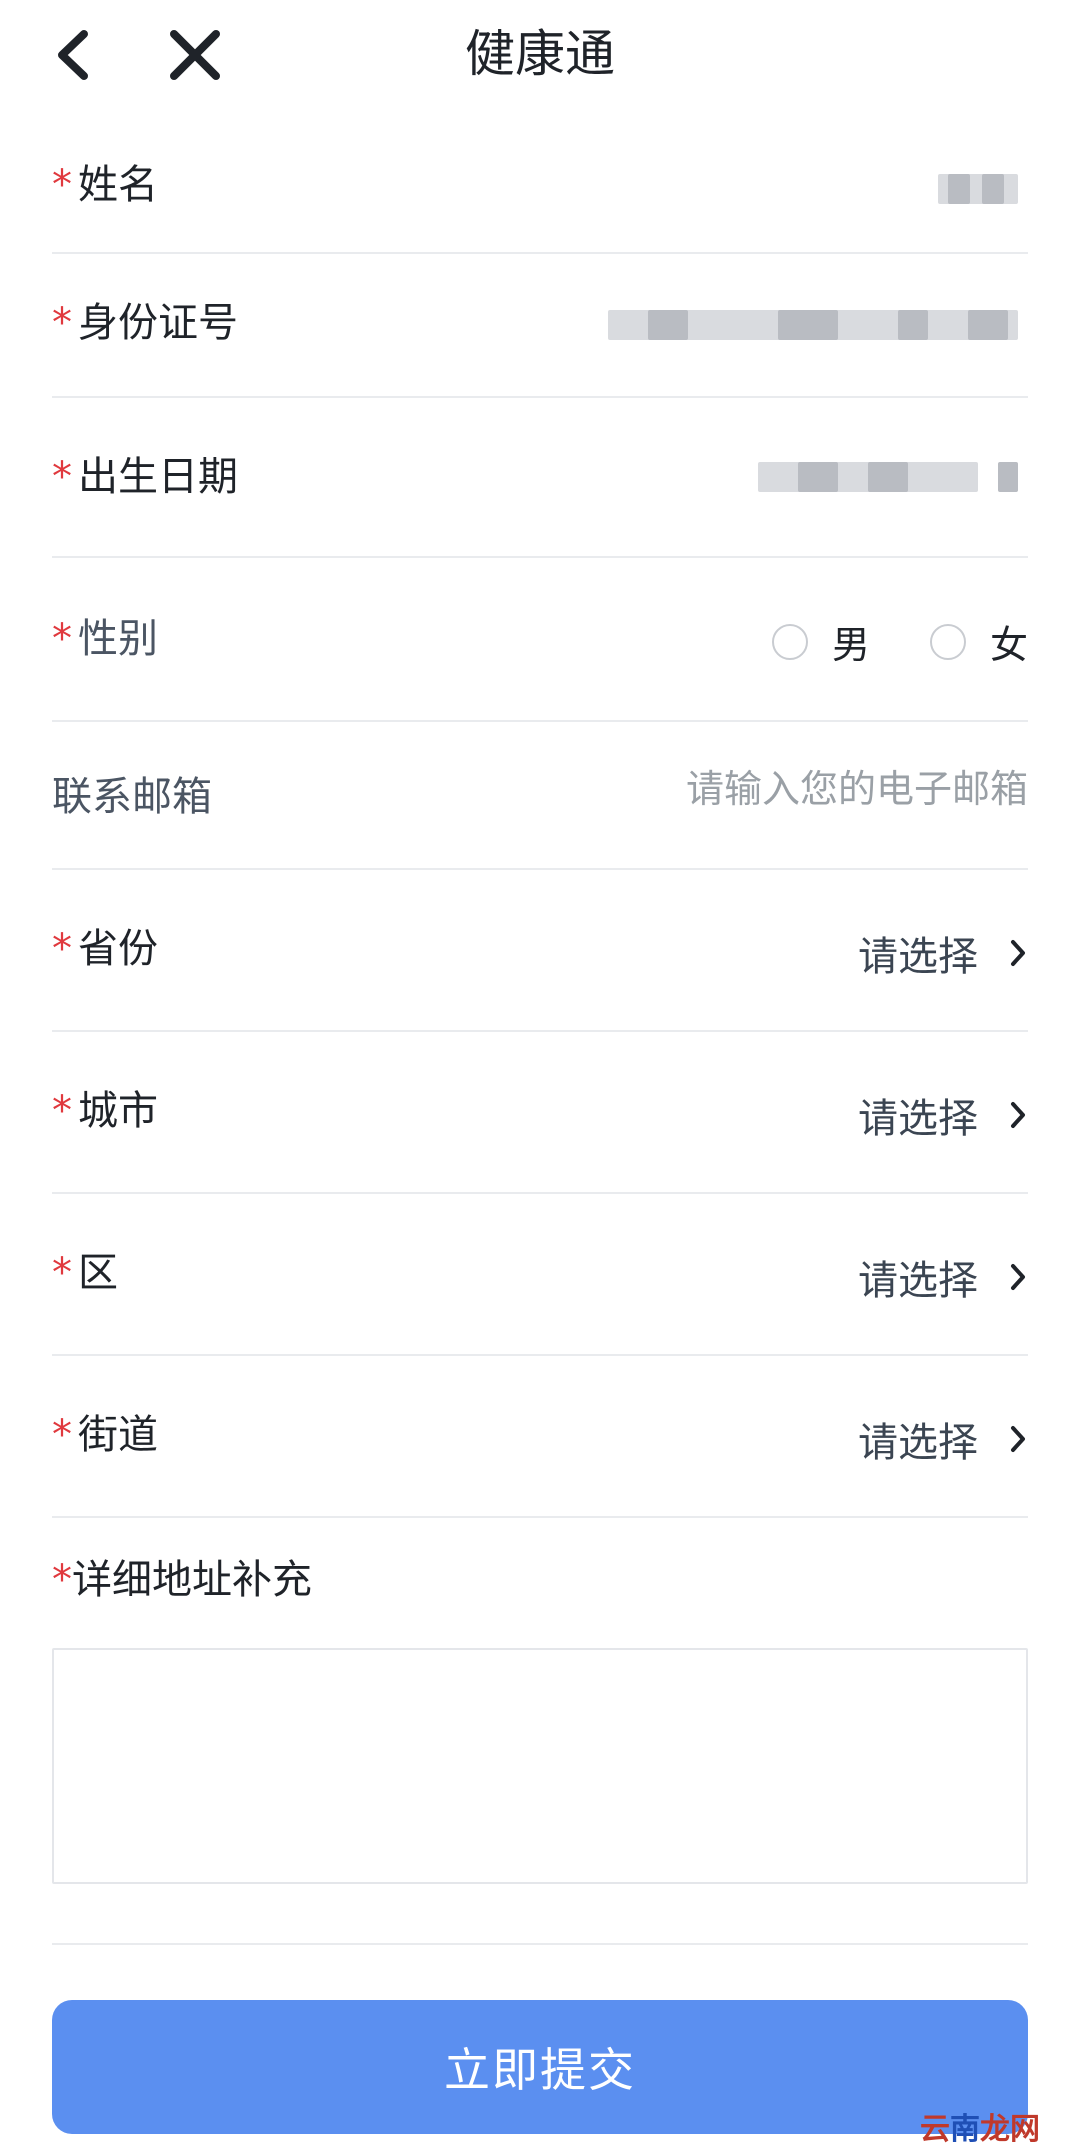  Describe the element at coordinates (145, 323) in the screenshot. I see `id-label: * 身份证号` at that location.